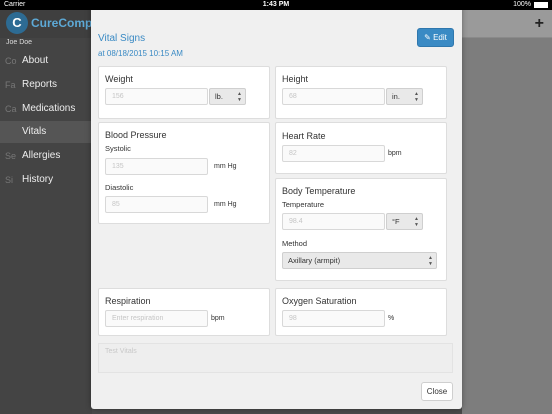 The image size is (552, 414). I want to click on diastolic-input: 85, so click(156, 204).